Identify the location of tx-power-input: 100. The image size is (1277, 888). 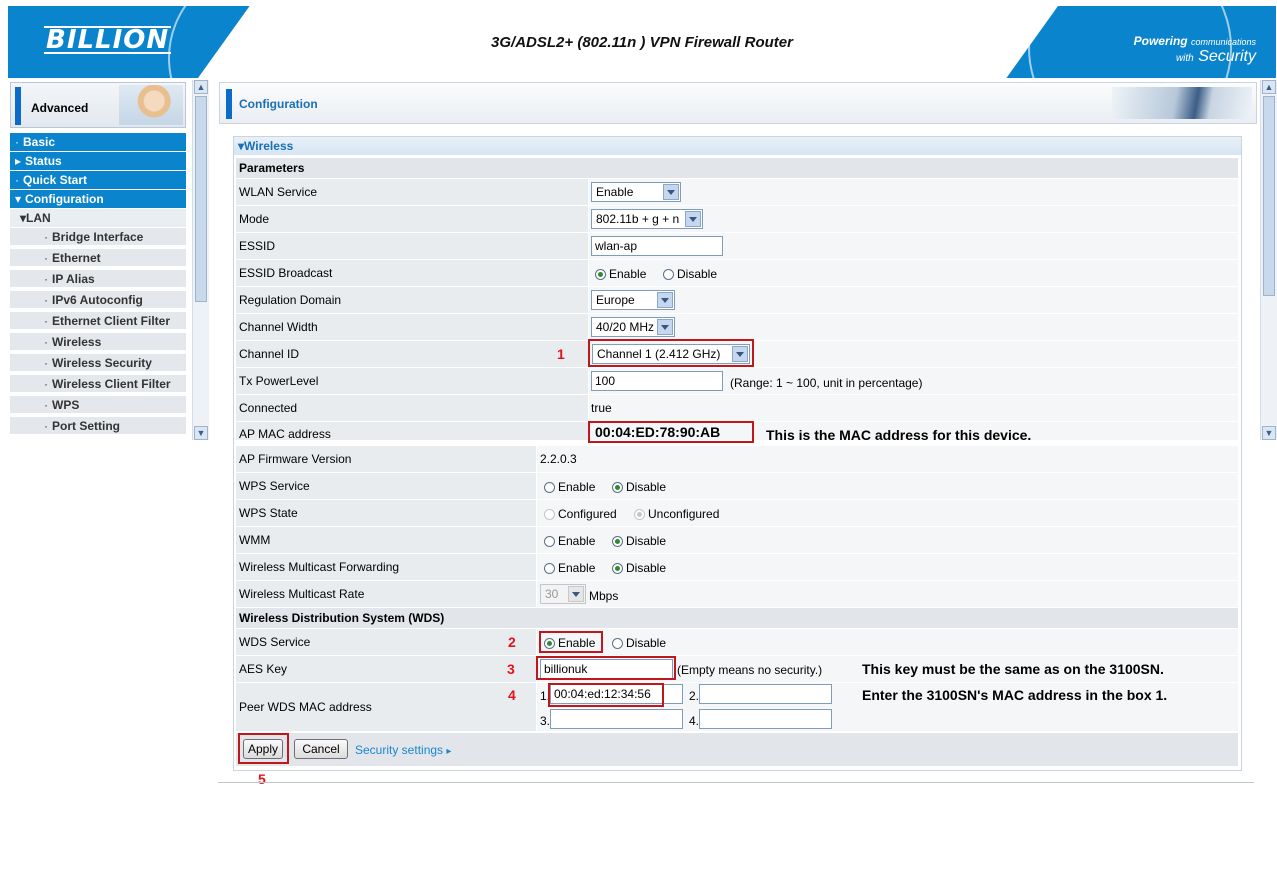
(657, 381).